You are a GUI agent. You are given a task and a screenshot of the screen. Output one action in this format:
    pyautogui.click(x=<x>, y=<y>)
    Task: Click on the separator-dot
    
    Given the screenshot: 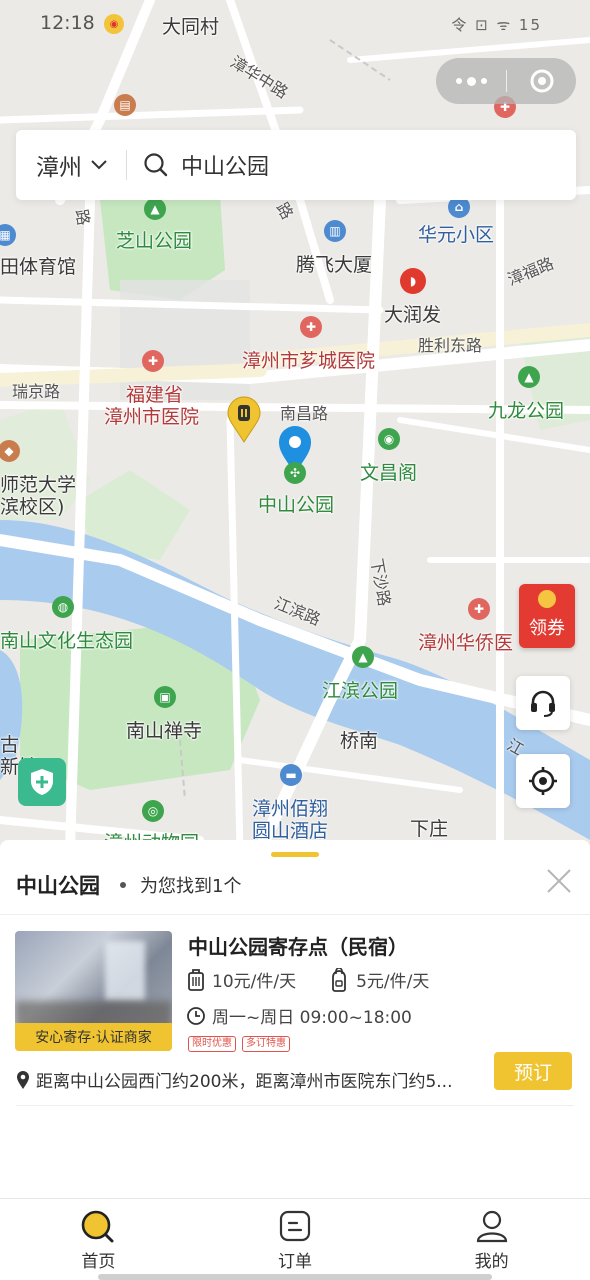 What is the action you would take?
    pyautogui.click(x=123, y=885)
    